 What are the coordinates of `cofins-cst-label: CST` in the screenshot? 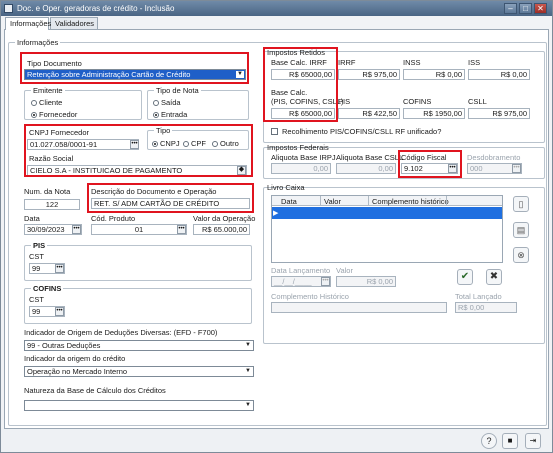 It's located at (36, 299).